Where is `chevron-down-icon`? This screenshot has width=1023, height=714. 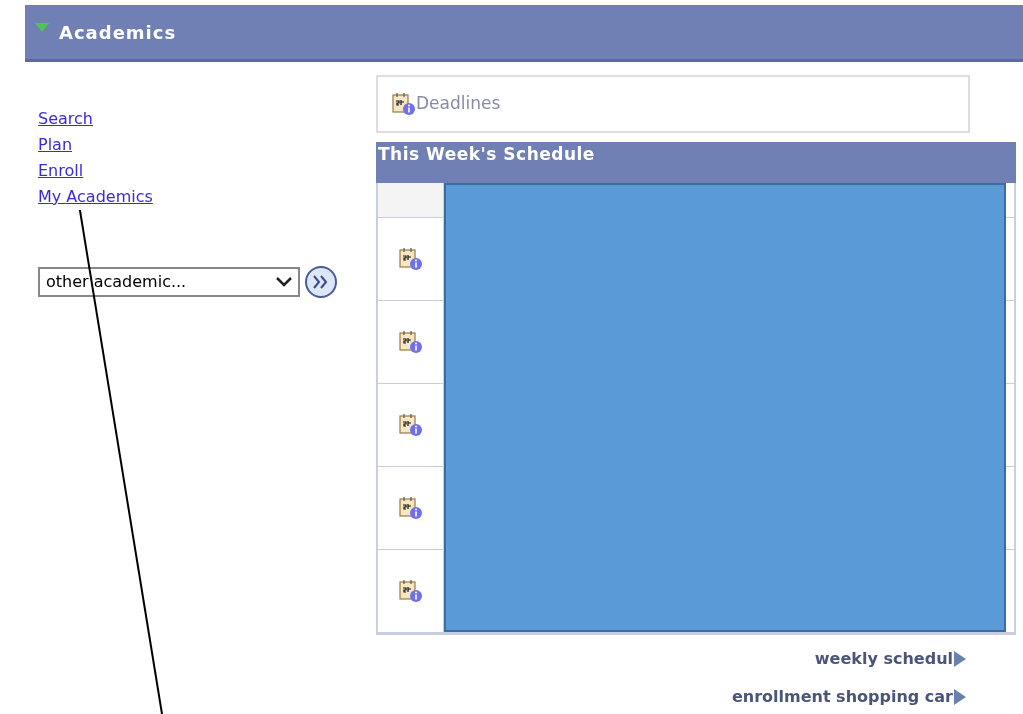 chevron-down-icon is located at coordinates (284, 282).